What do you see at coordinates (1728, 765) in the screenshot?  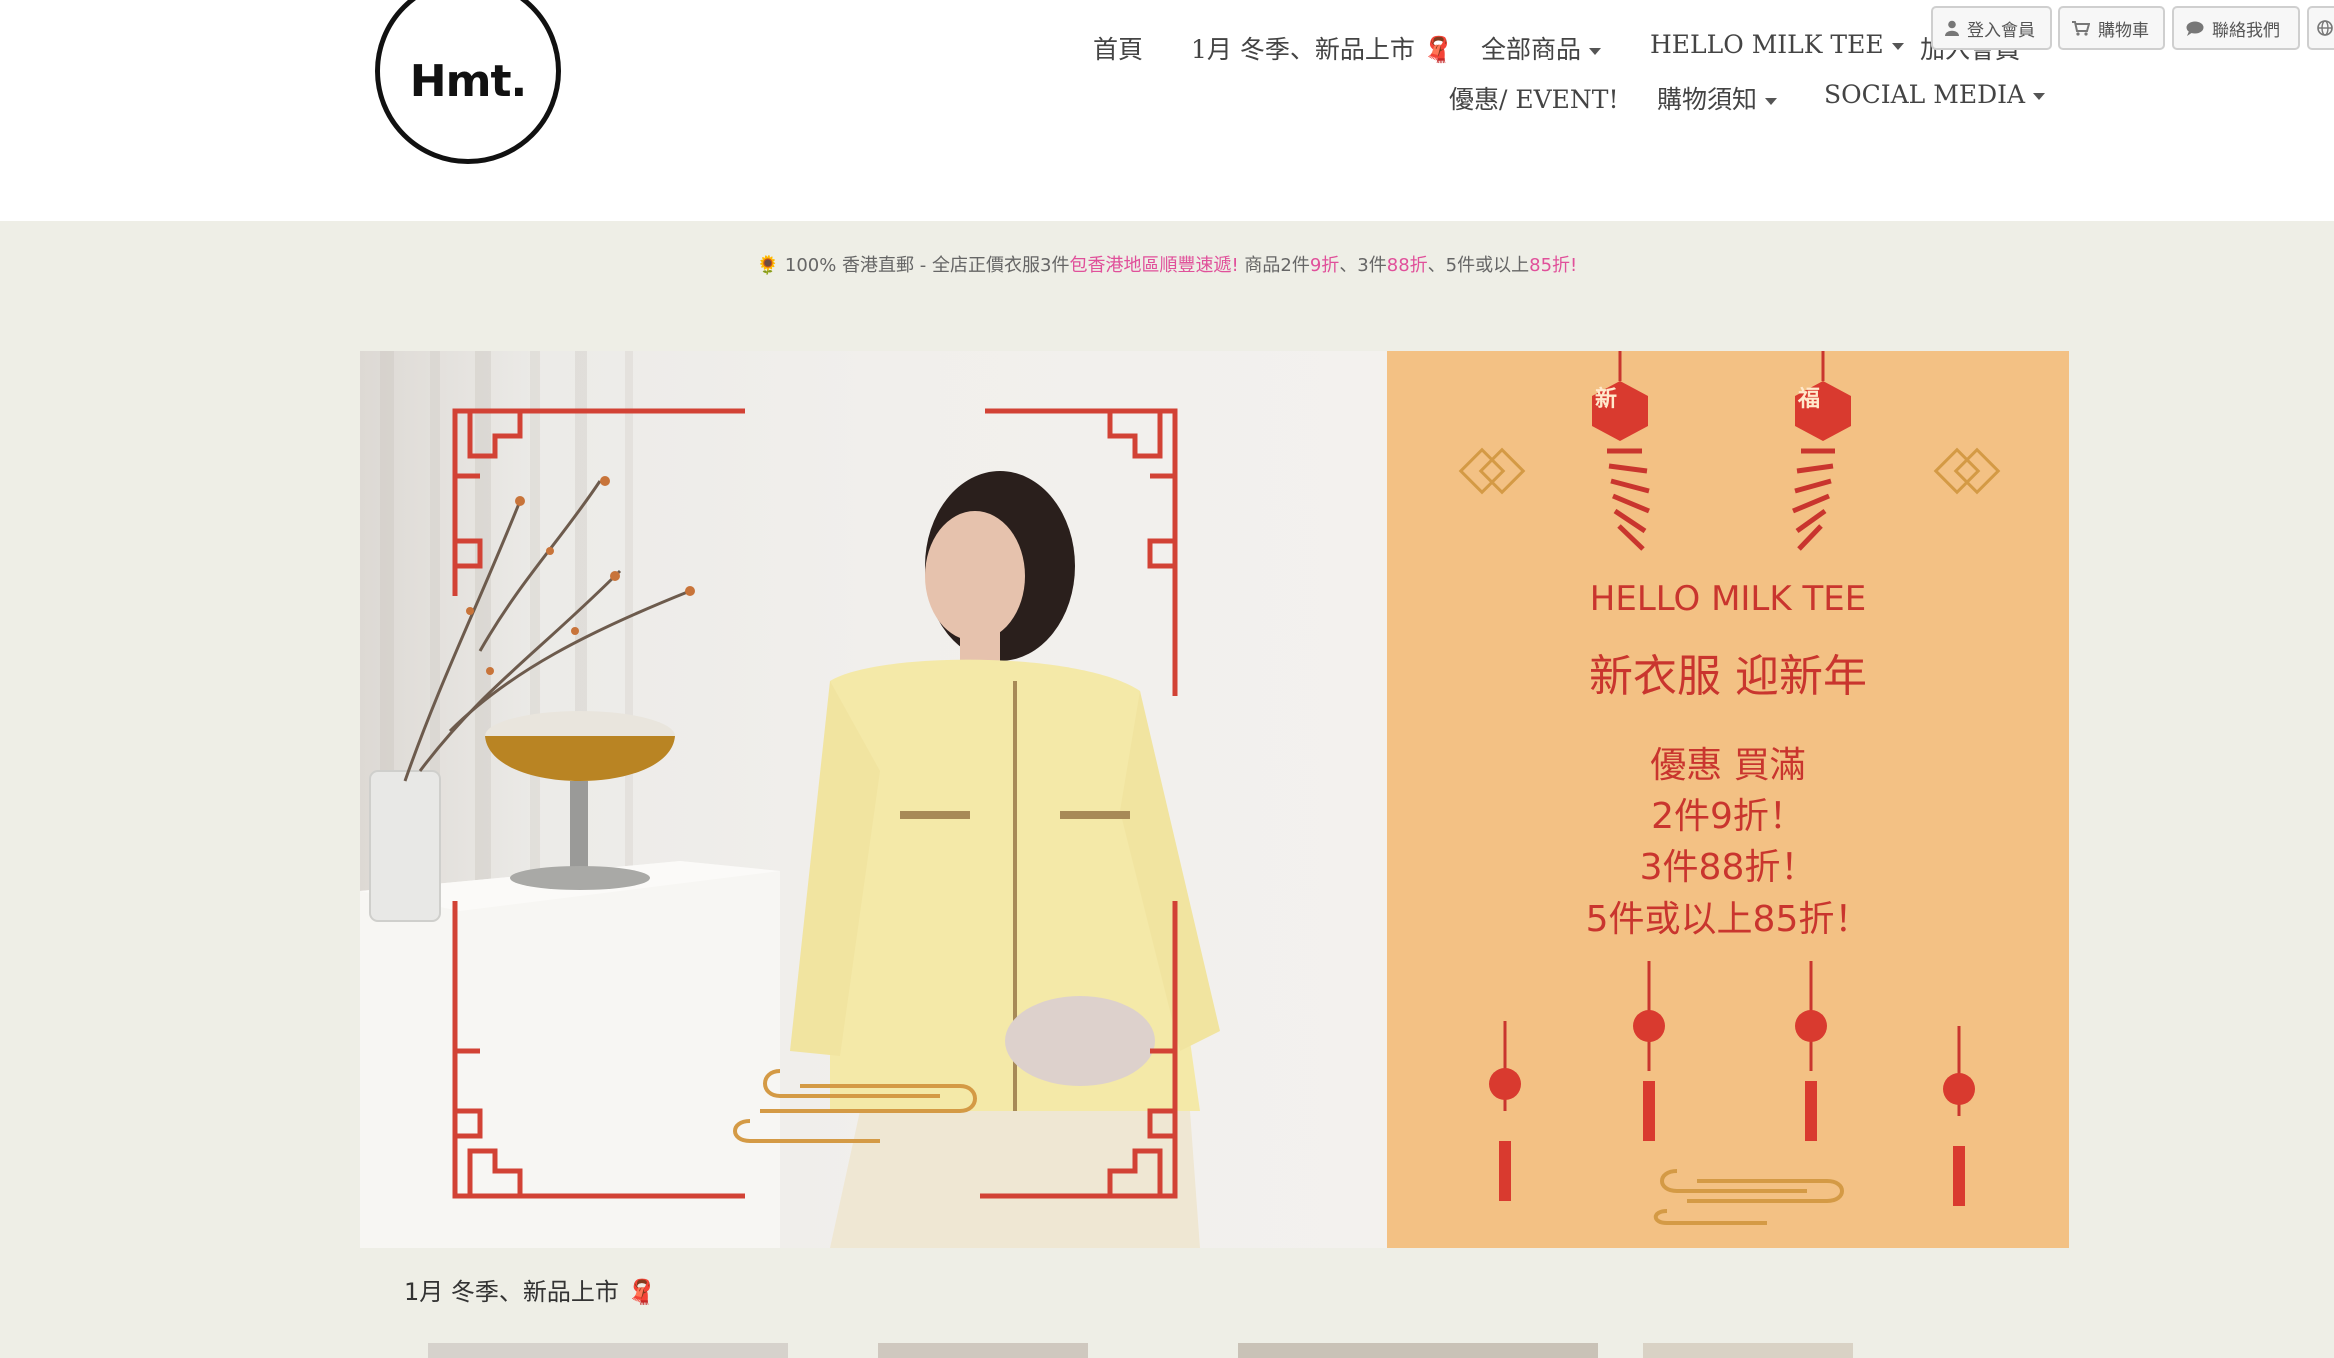 I see `offer-line-1: 優惠 買滿` at bounding box center [1728, 765].